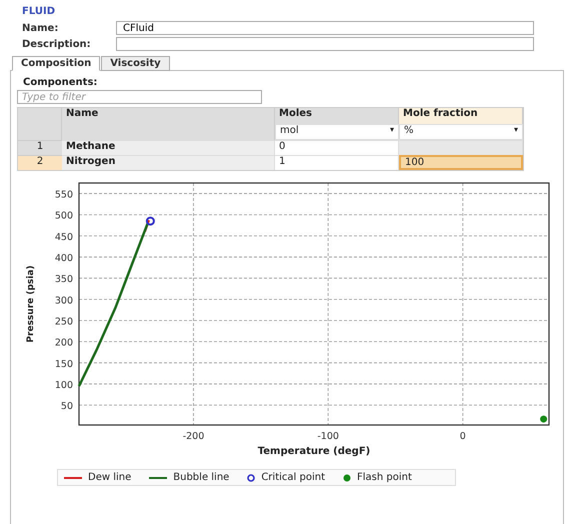 The image size is (574, 524). Describe the element at coordinates (201, 477) in the screenshot. I see `legend-label: Bubble line` at that location.